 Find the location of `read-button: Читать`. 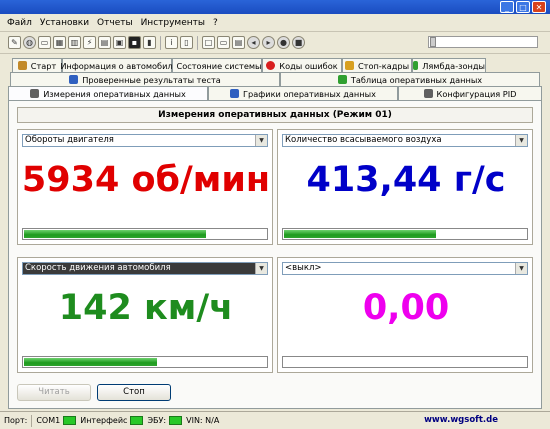

read-button: Читать is located at coordinates (54, 392).